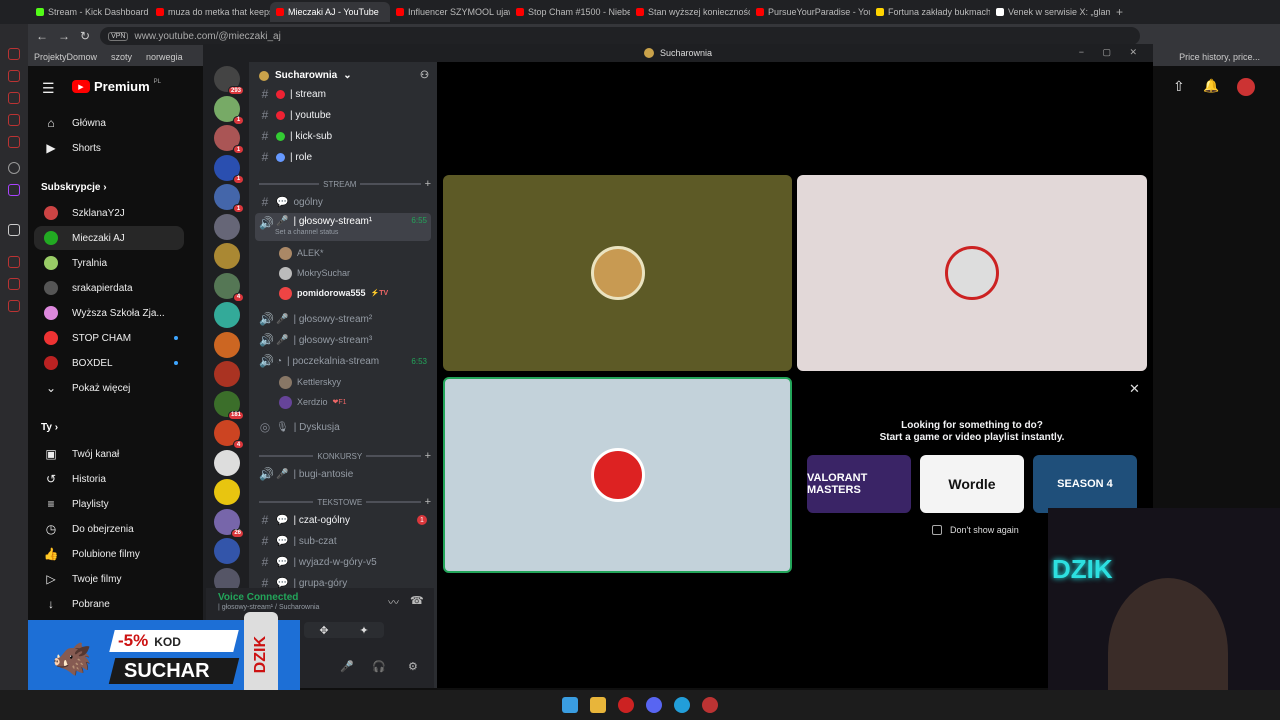 This screenshot has height=720, width=1280. Describe the element at coordinates (345, 184) in the screenshot. I see `category-stream: STREAM +` at that location.